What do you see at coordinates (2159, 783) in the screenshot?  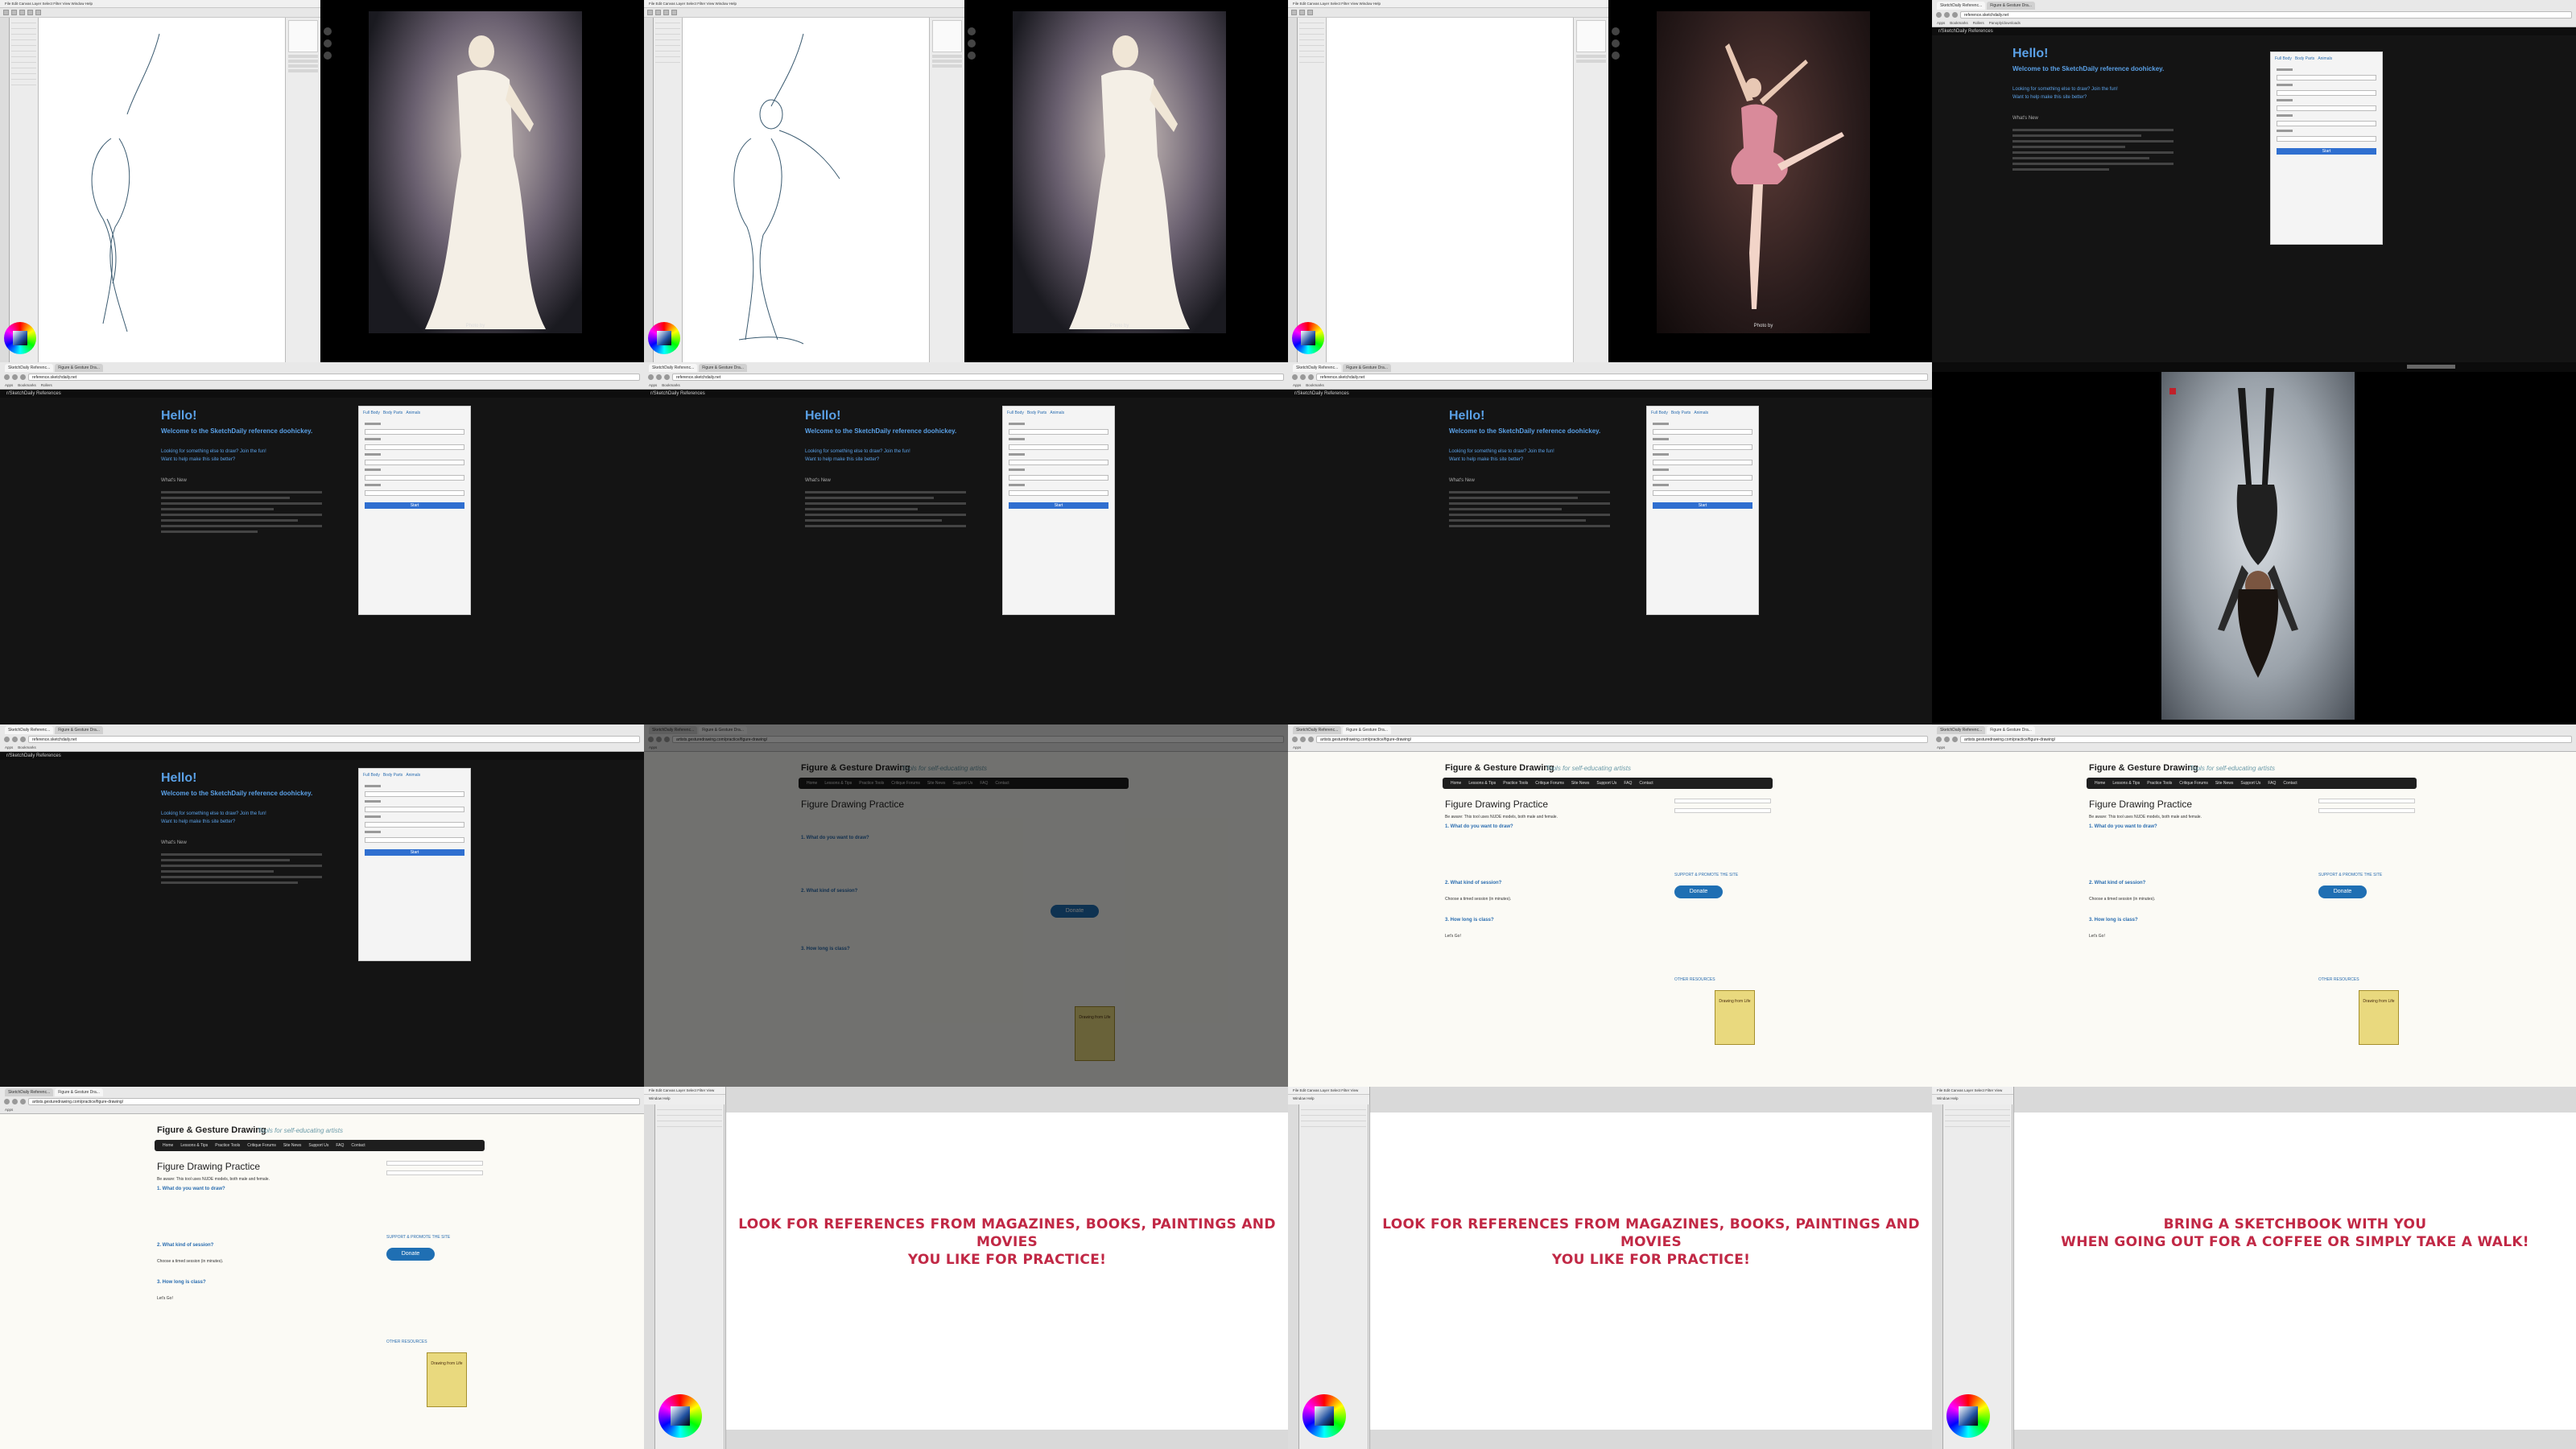 I see `nav-practice: Practice Tools` at bounding box center [2159, 783].